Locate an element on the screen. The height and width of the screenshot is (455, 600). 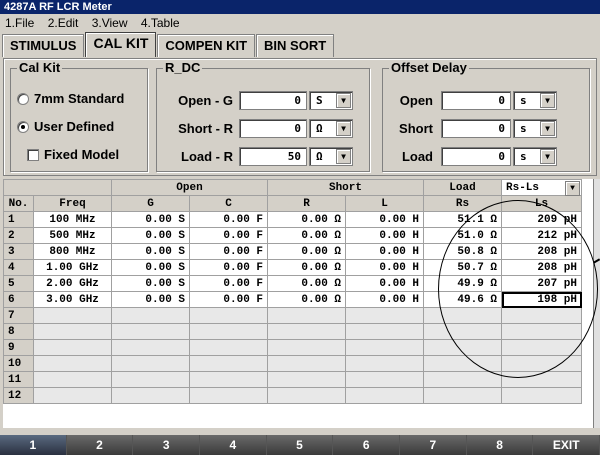
load-mode-select: Rs-Ls ▼ is located at coordinates (541, 187).